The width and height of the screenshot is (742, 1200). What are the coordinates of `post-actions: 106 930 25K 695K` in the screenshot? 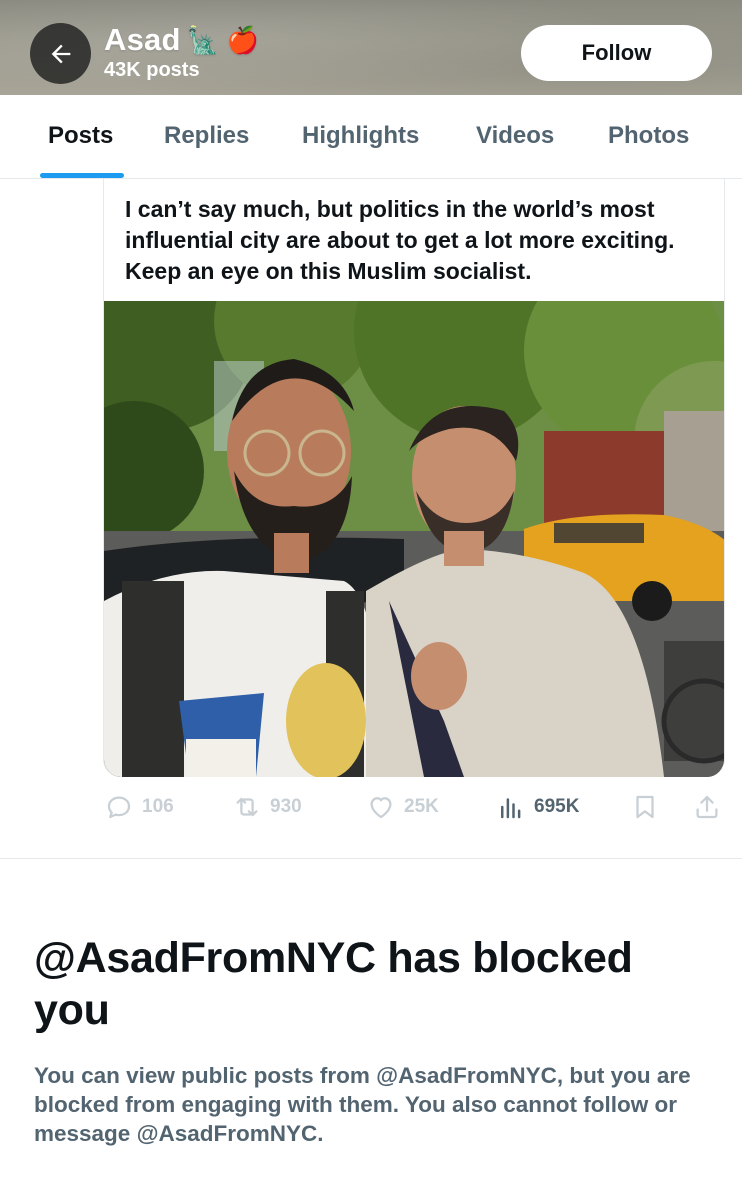 It's located at (371, 808).